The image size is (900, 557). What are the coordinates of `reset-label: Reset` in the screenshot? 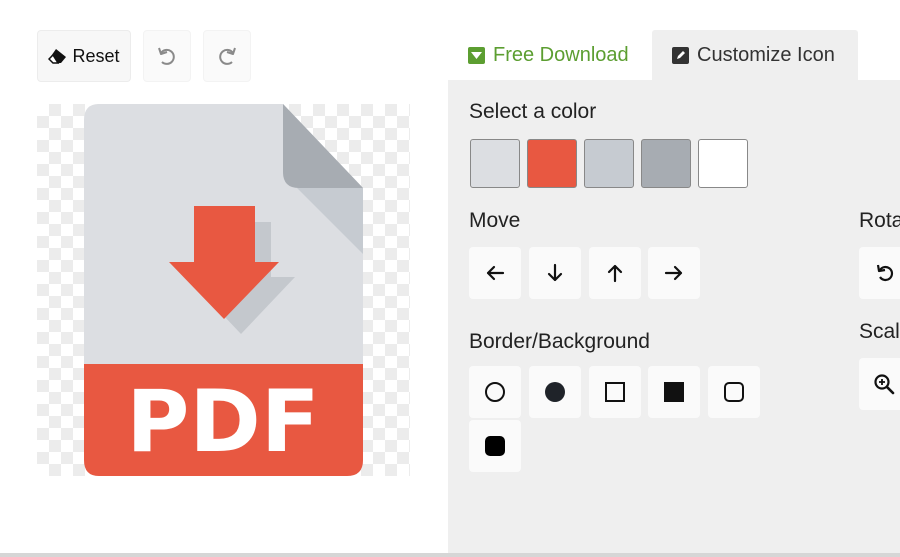 It's located at (96, 55).